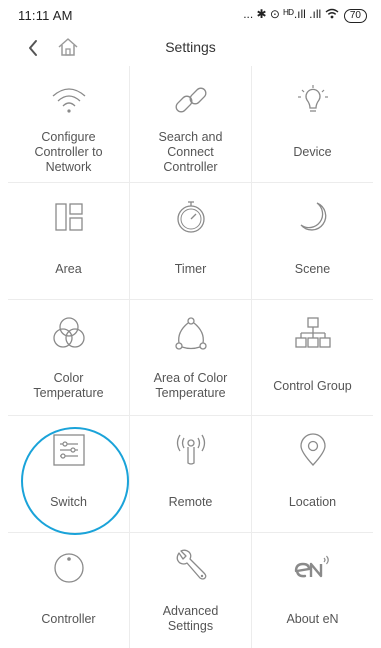 The image size is (381, 648). What do you see at coordinates (312, 358) in the screenshot?
I see `grid-item-control-group: Control Group` at bounding box center [312, 358].